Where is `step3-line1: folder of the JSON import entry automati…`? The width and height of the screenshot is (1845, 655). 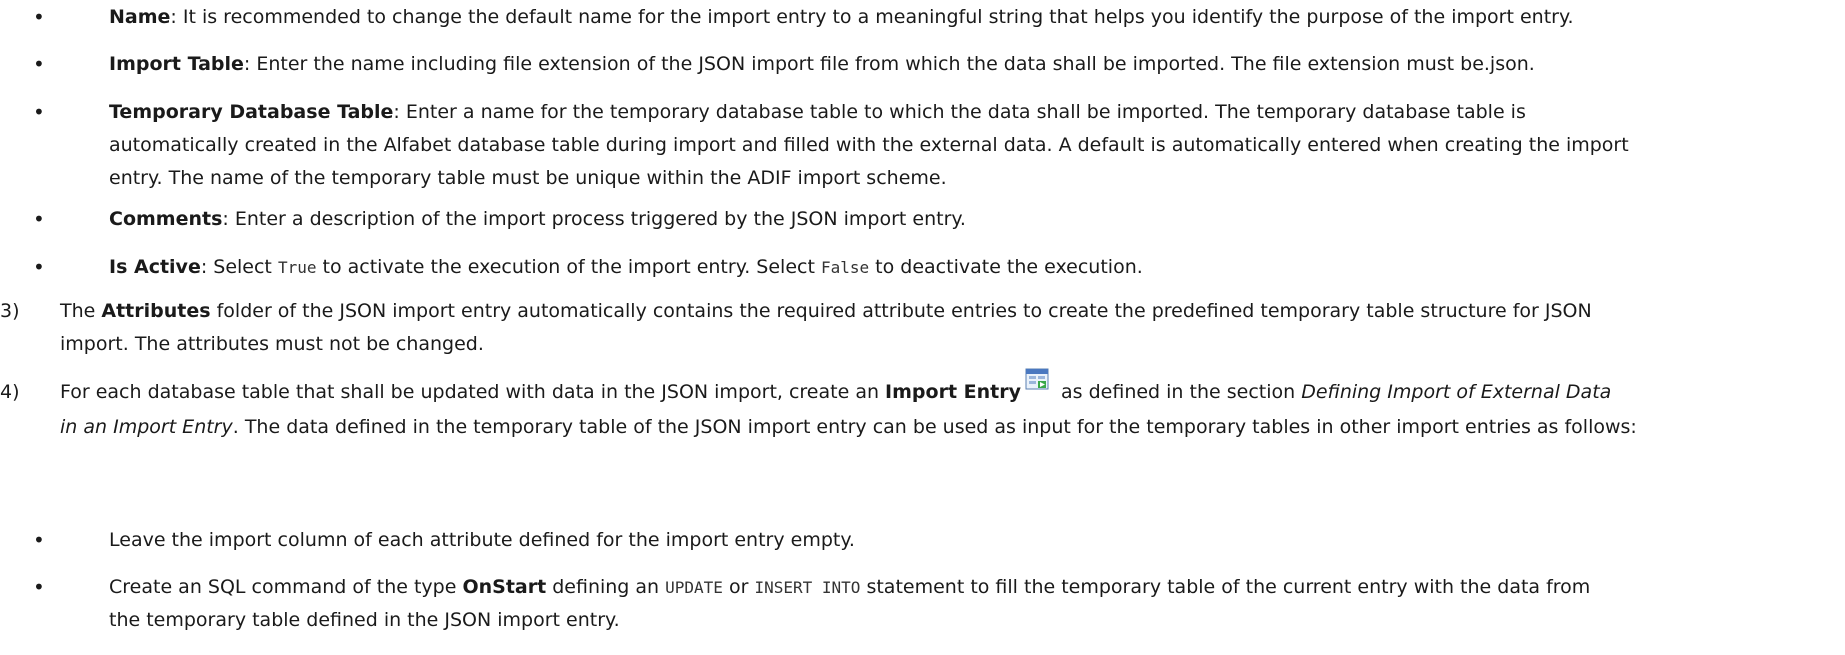 step3-line1: folder of the JSON import entry automati… is located at coordinates (901, 311).